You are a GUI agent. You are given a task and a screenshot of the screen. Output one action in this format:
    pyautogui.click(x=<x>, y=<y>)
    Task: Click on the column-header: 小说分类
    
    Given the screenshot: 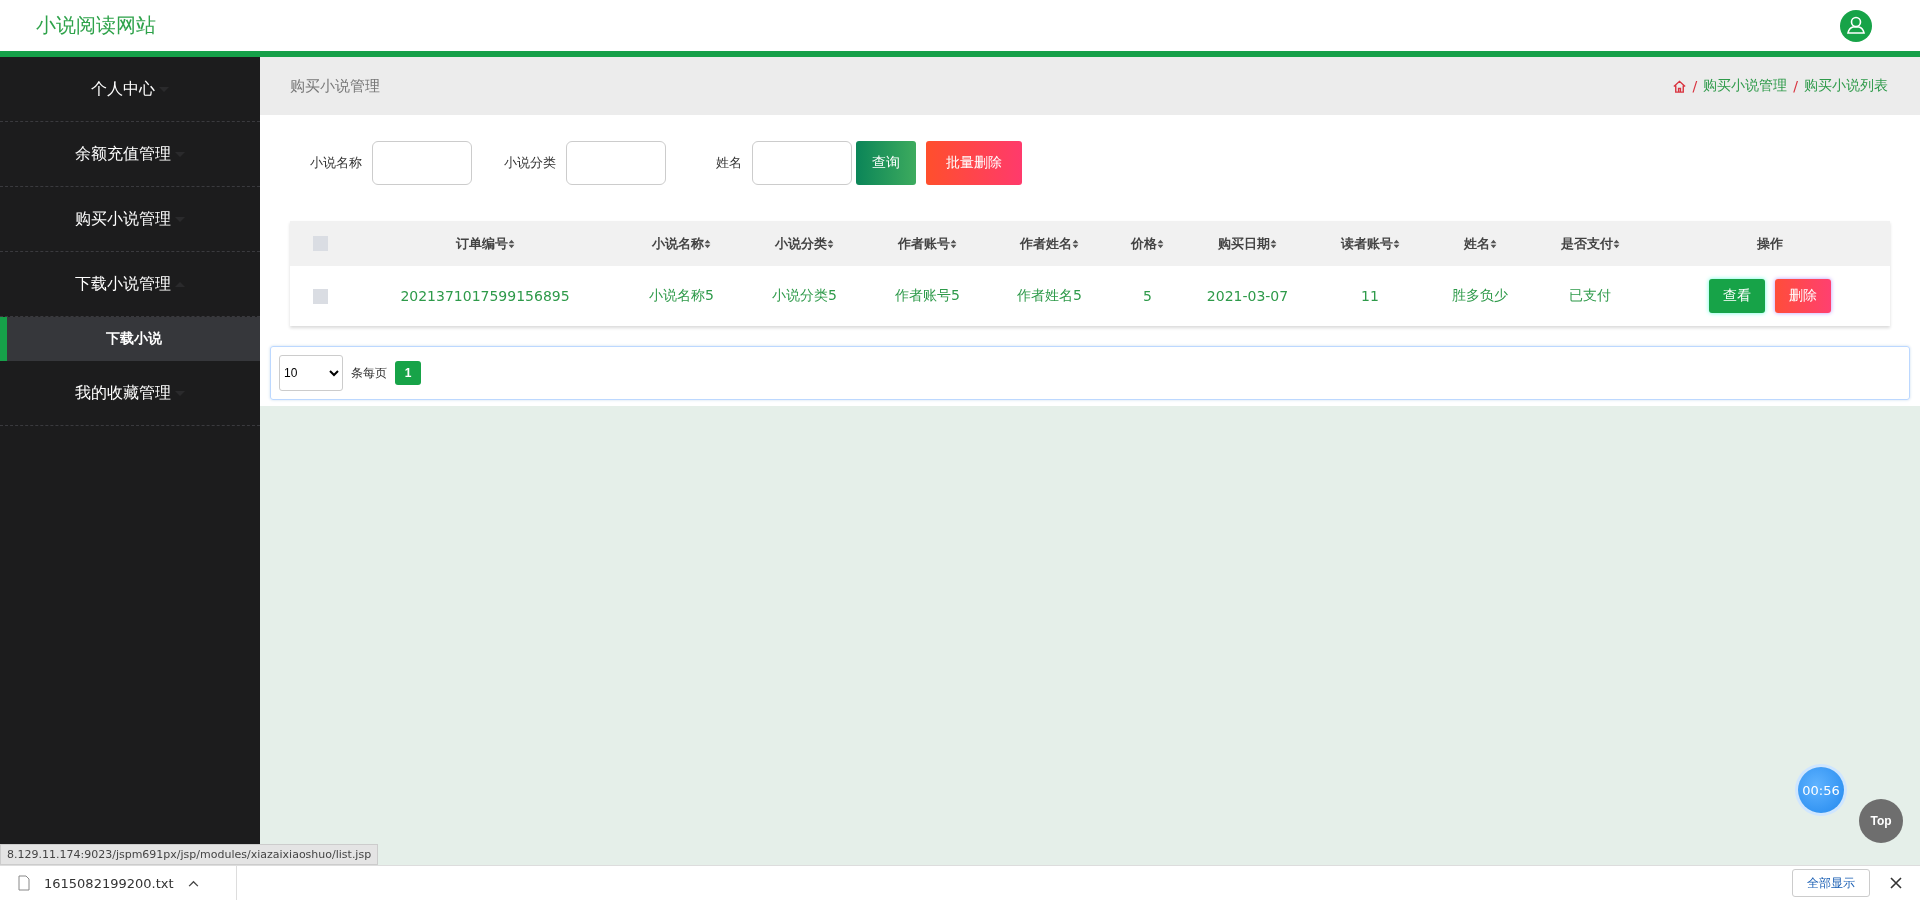 What is the action you would take?
    pyautogui.click(x=801, y=243)
    